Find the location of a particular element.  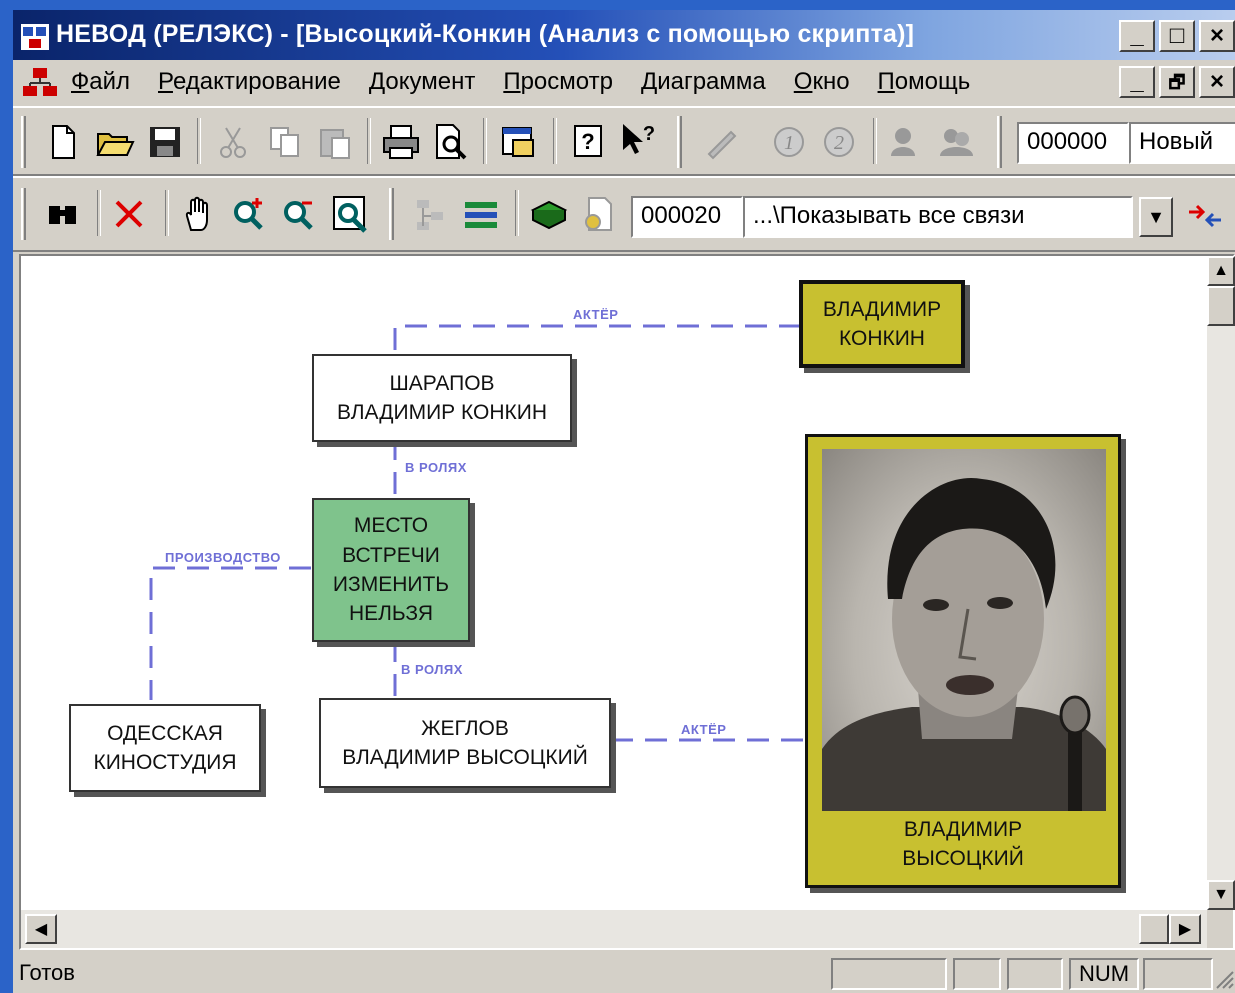

menu-diagram: Диаграмма is located at coordinates (703, 82).